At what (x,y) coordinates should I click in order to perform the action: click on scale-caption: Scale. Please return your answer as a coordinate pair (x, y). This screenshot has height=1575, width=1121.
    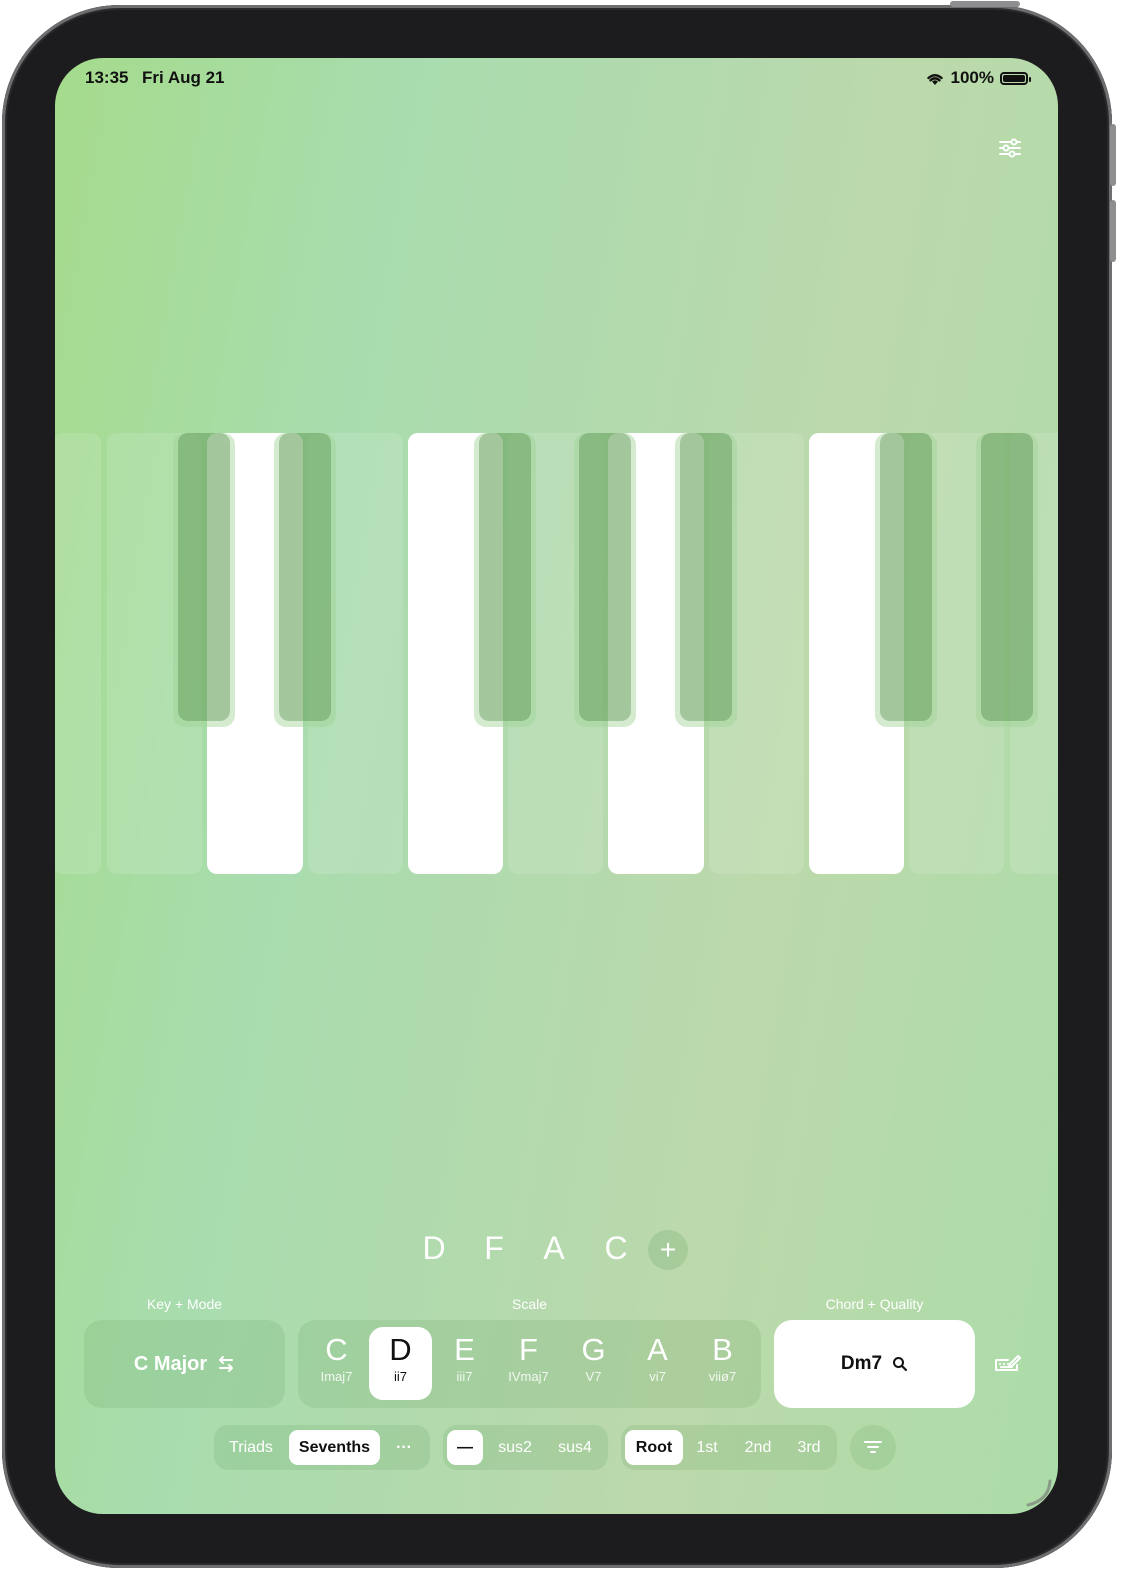
    Looking at the image, I should click on (529, 1304).